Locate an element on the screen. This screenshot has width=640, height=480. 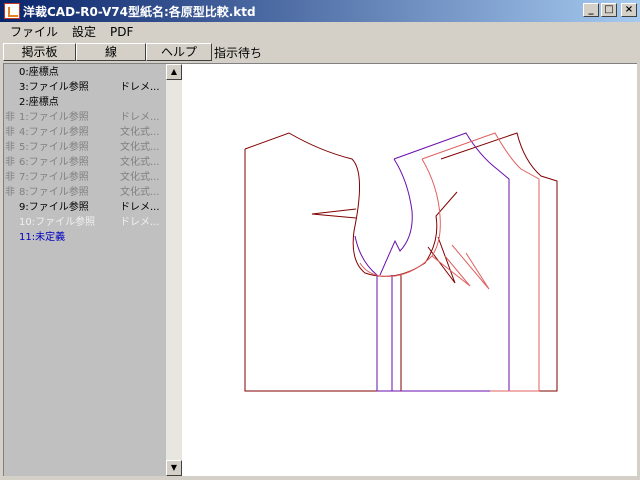
back-bodice-outline is located at coordinates (351, 204).